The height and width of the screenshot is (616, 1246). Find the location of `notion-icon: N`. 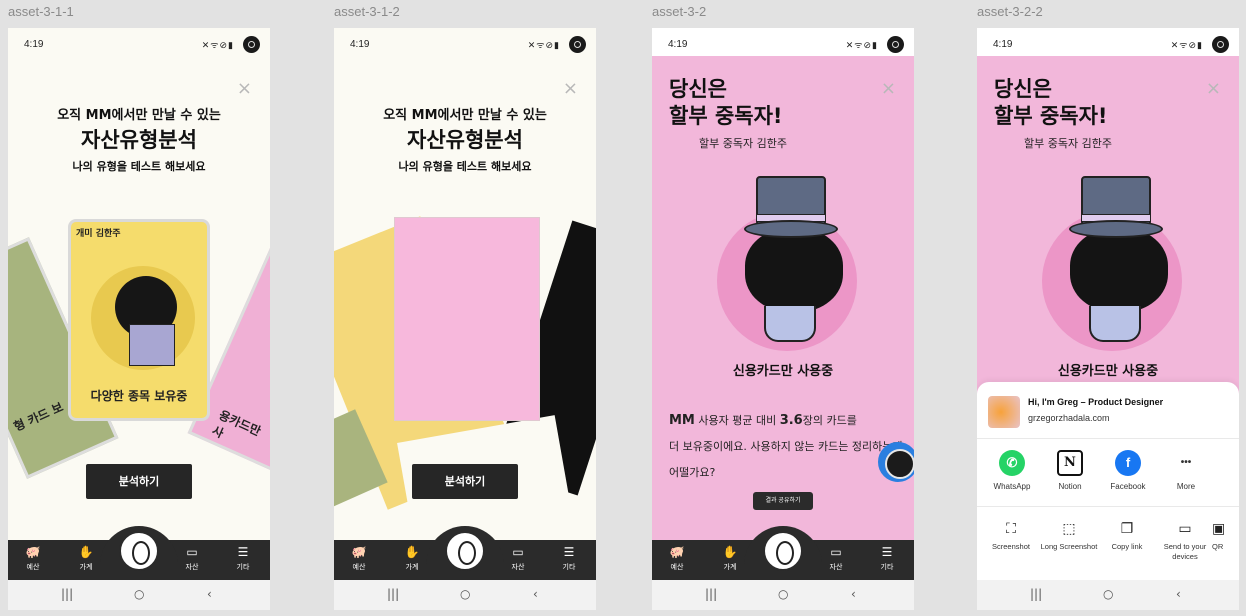

notion-icon: N is located at coordinates (1070, 463).